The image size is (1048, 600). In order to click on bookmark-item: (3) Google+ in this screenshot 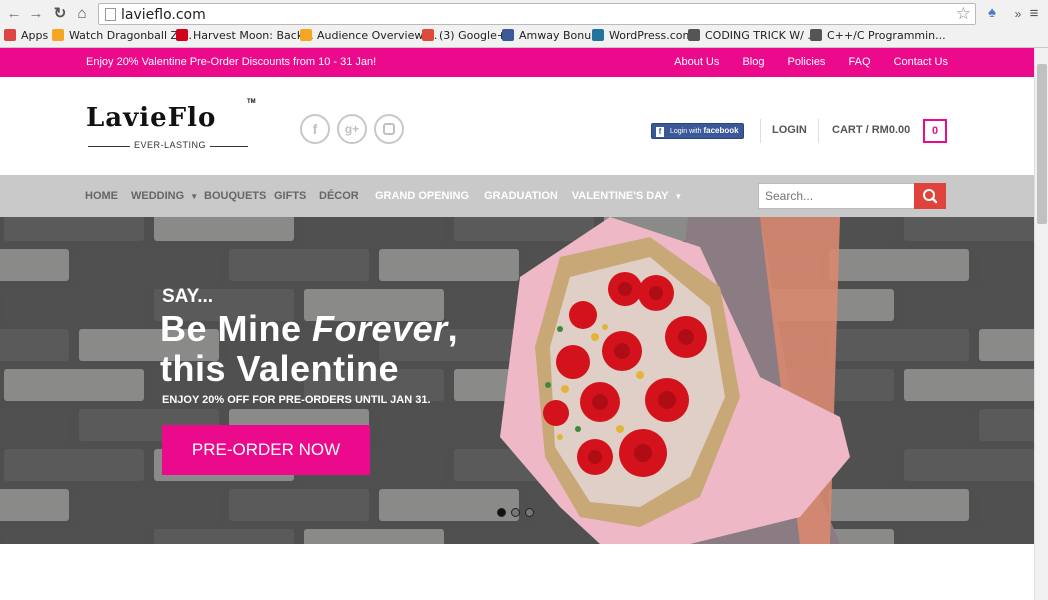, I will do `click(464, 37)`.